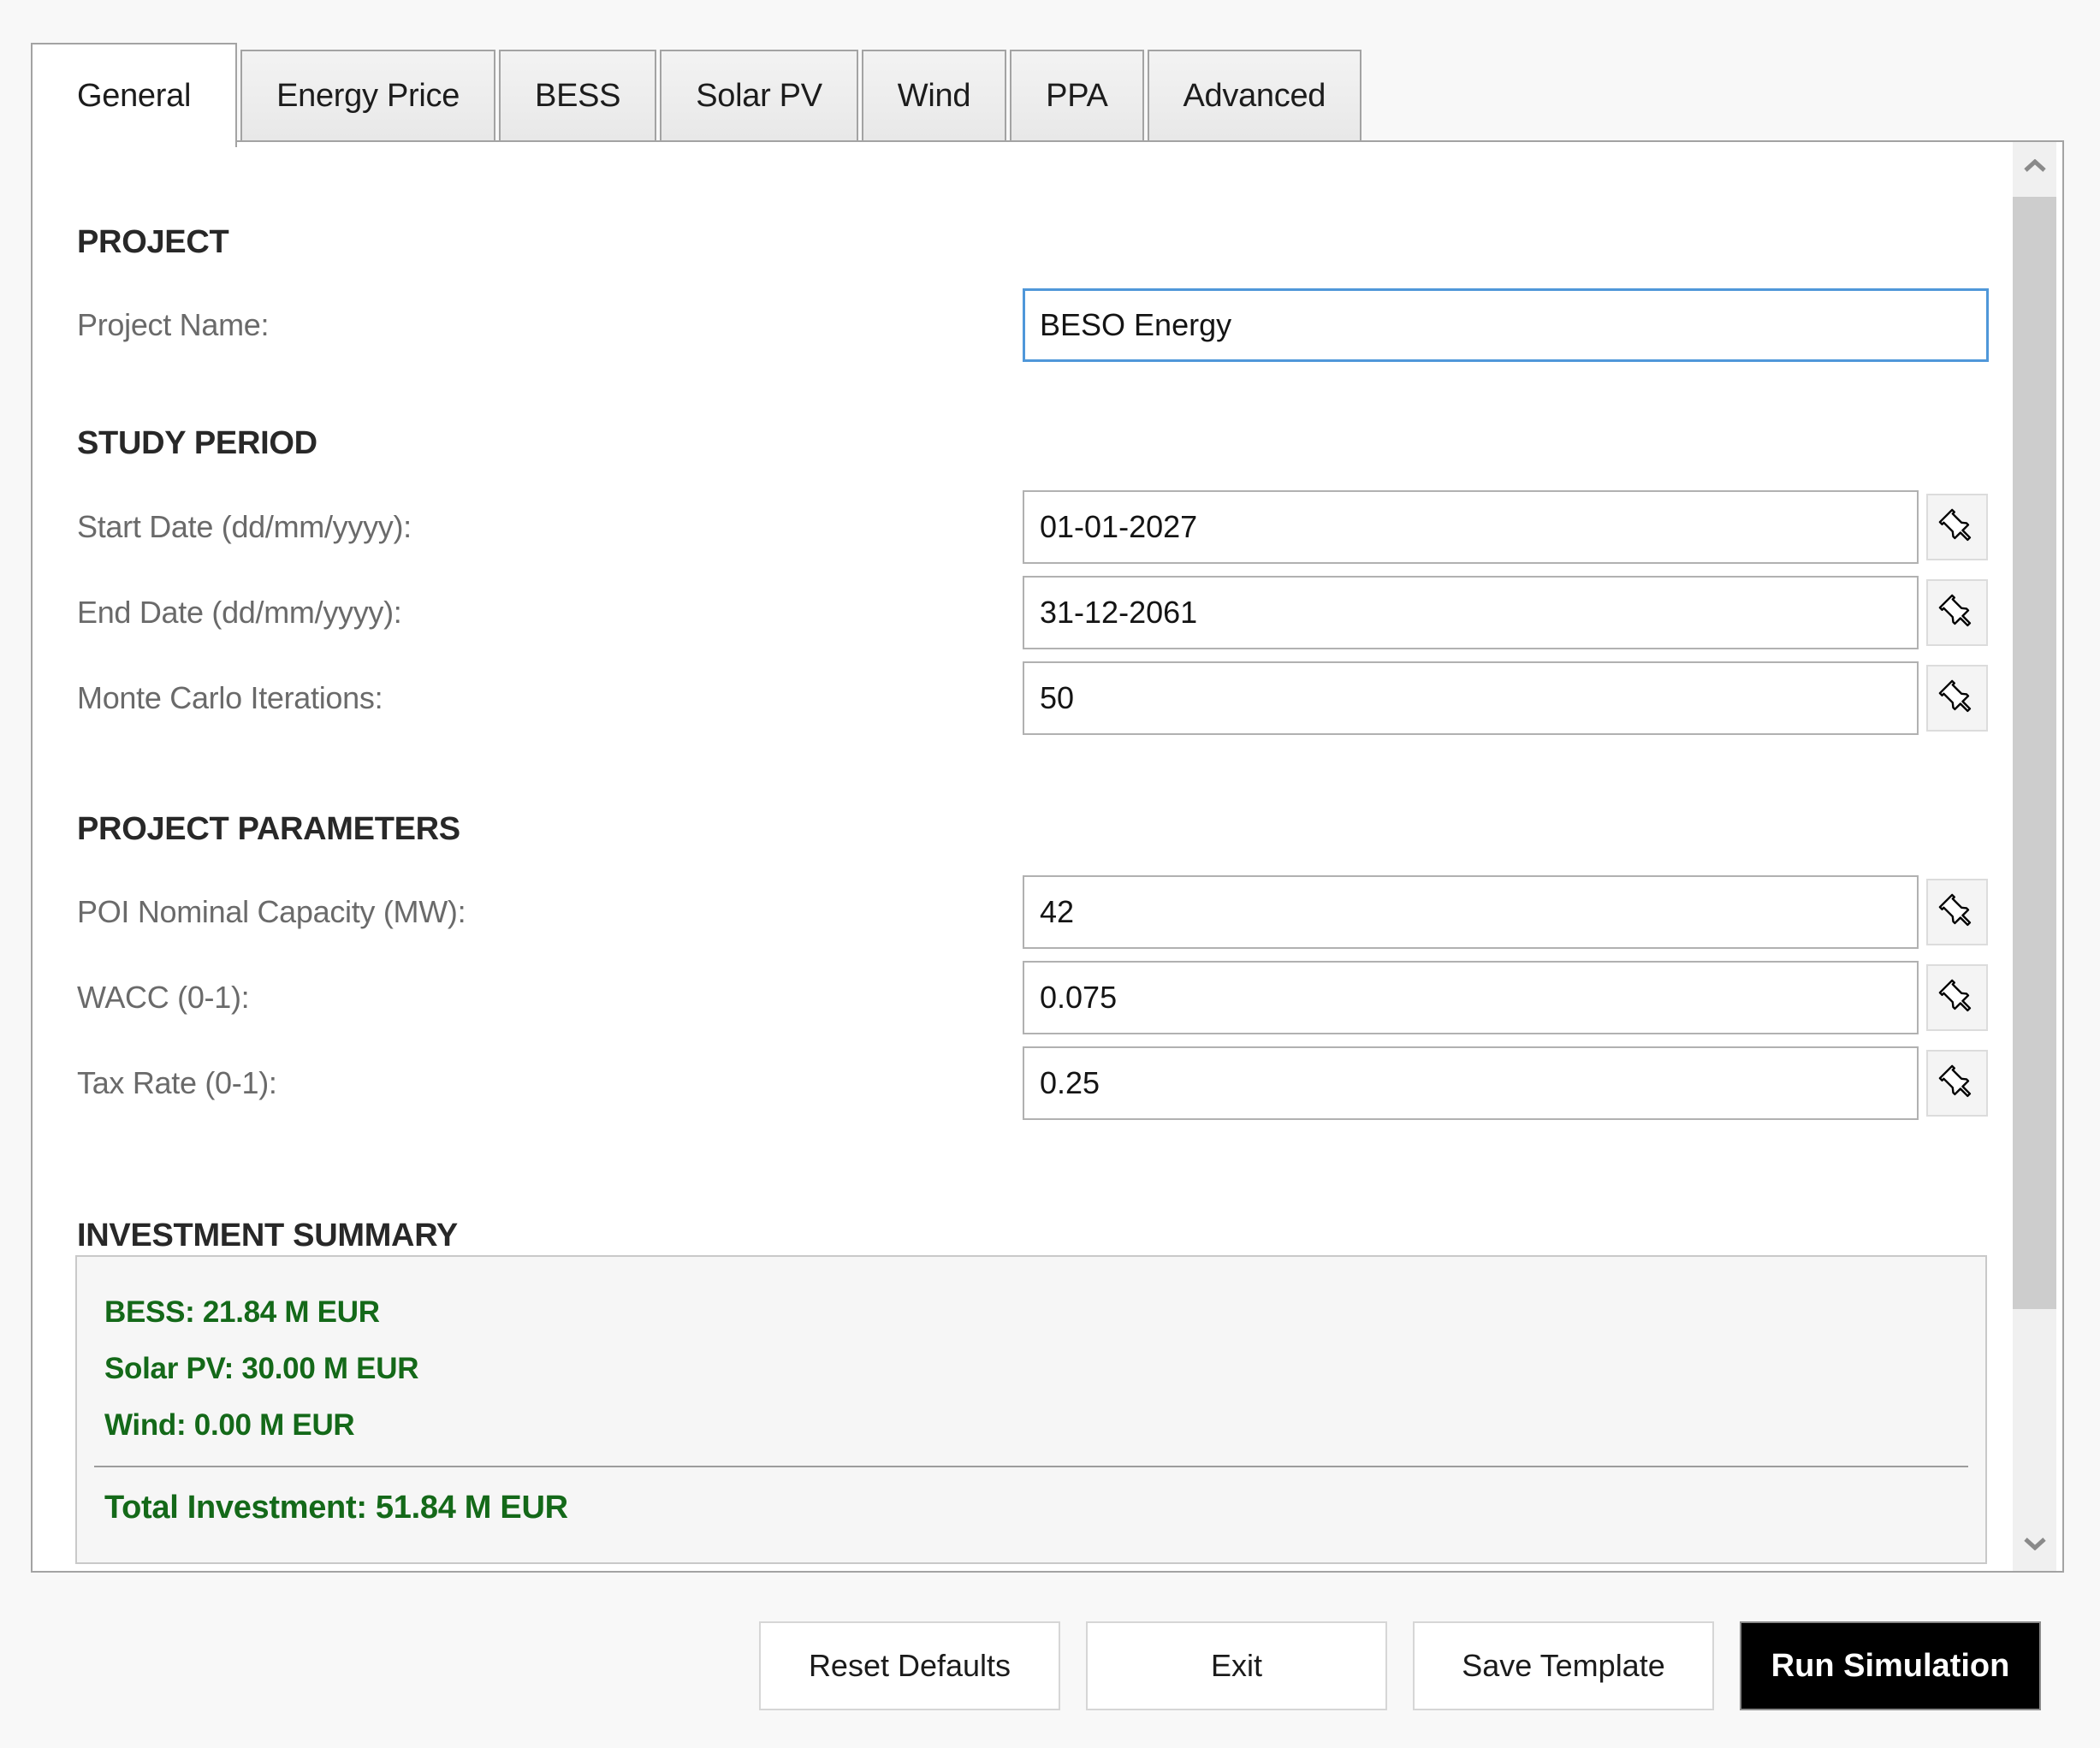  I want to click on tab-advanced: Advanced, so click(1254, 96).